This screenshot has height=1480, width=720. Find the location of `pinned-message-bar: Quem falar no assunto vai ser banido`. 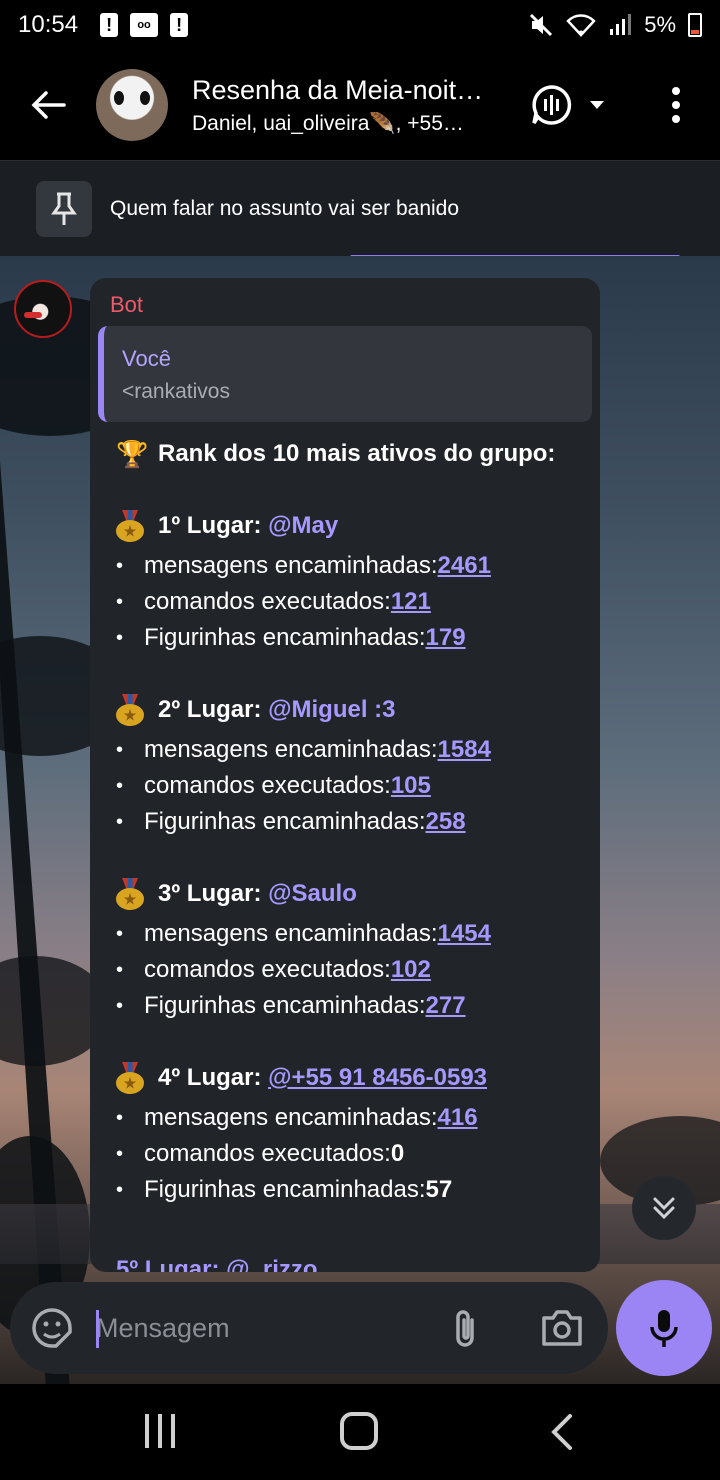

pinned-message-bar: Quem falar no assunto vai ser banido is located at coordinates (360, 209).